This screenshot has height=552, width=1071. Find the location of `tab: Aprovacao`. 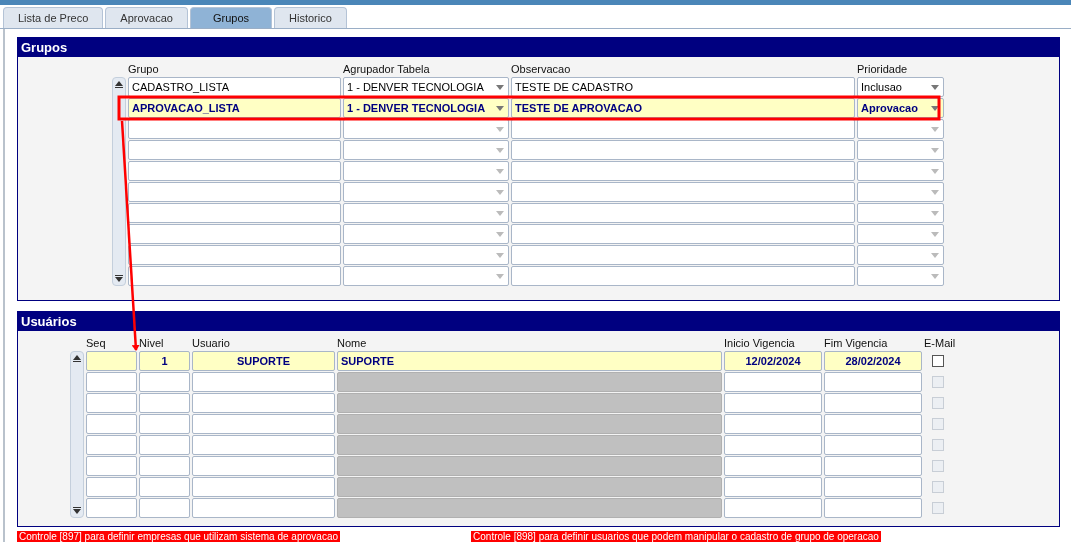

tab: Aprovacao is located at coordinates (146, 17).